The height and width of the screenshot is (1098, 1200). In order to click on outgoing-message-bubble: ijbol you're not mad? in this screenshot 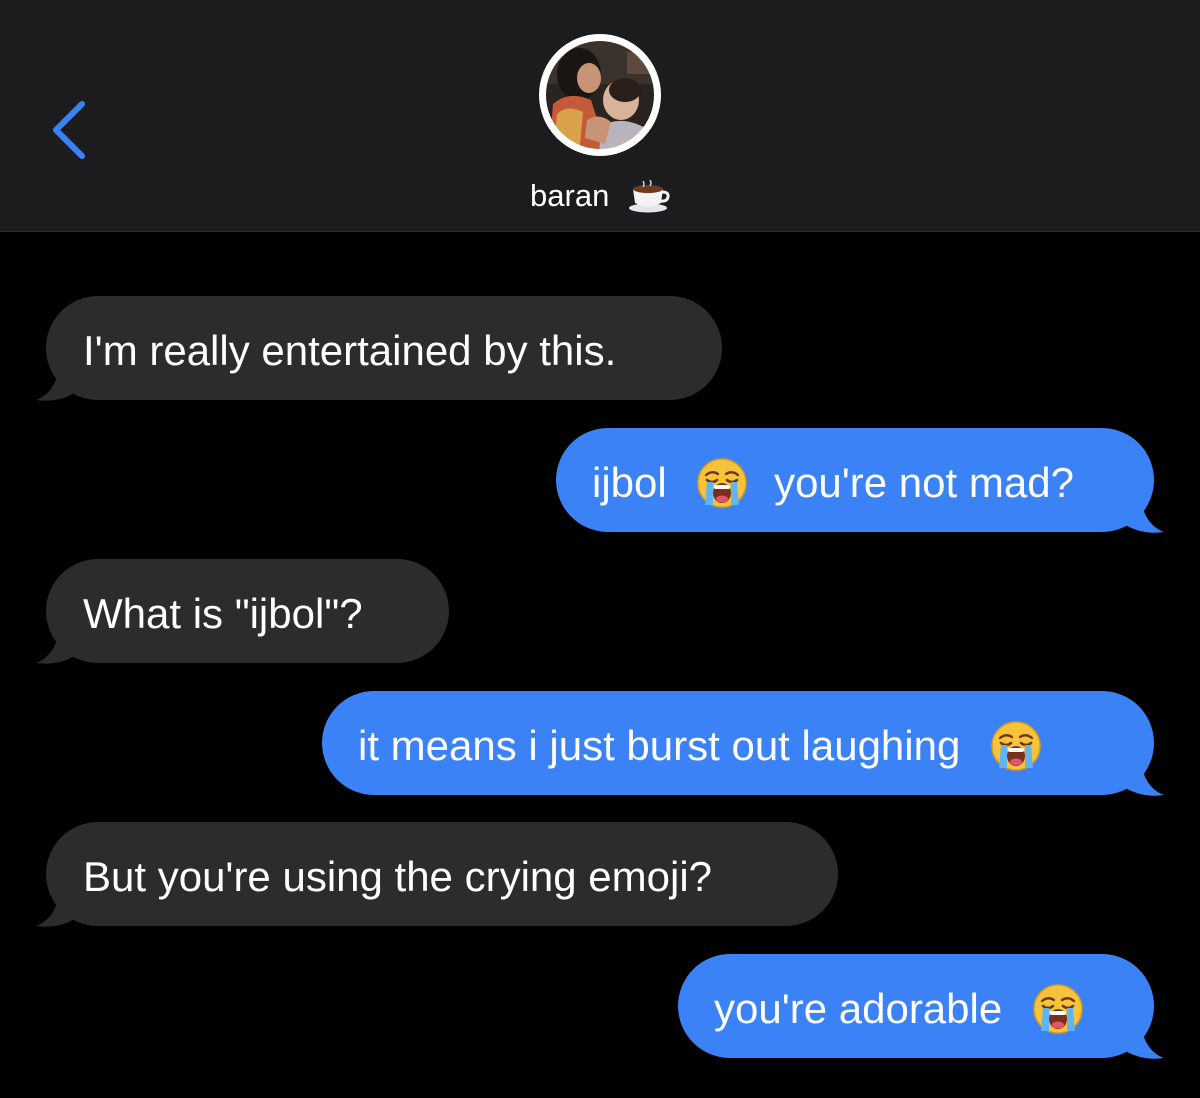, I will do `click(855, 480)`.